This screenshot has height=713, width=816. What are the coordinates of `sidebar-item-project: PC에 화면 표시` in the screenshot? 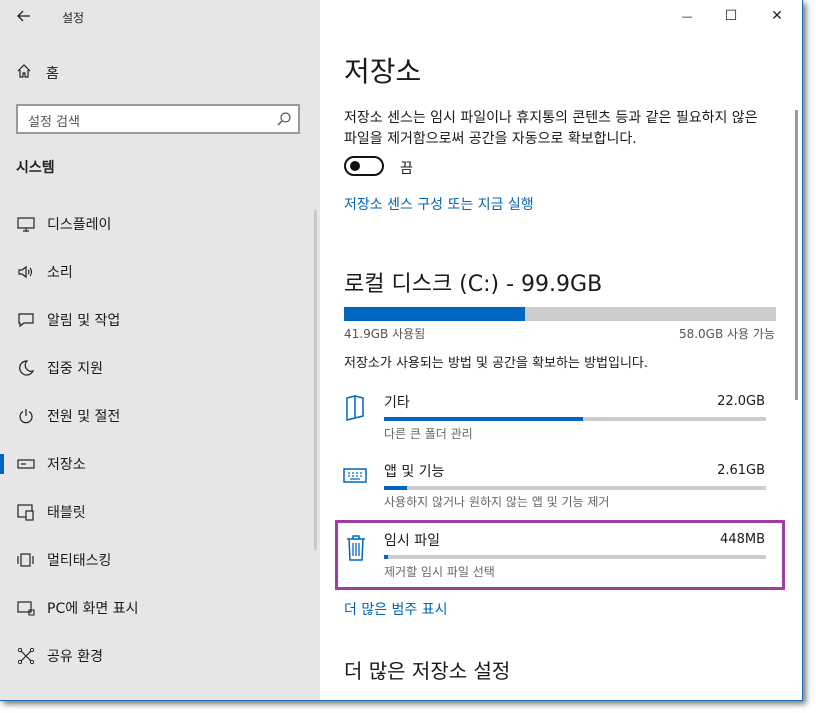 It's located at (160, 608).